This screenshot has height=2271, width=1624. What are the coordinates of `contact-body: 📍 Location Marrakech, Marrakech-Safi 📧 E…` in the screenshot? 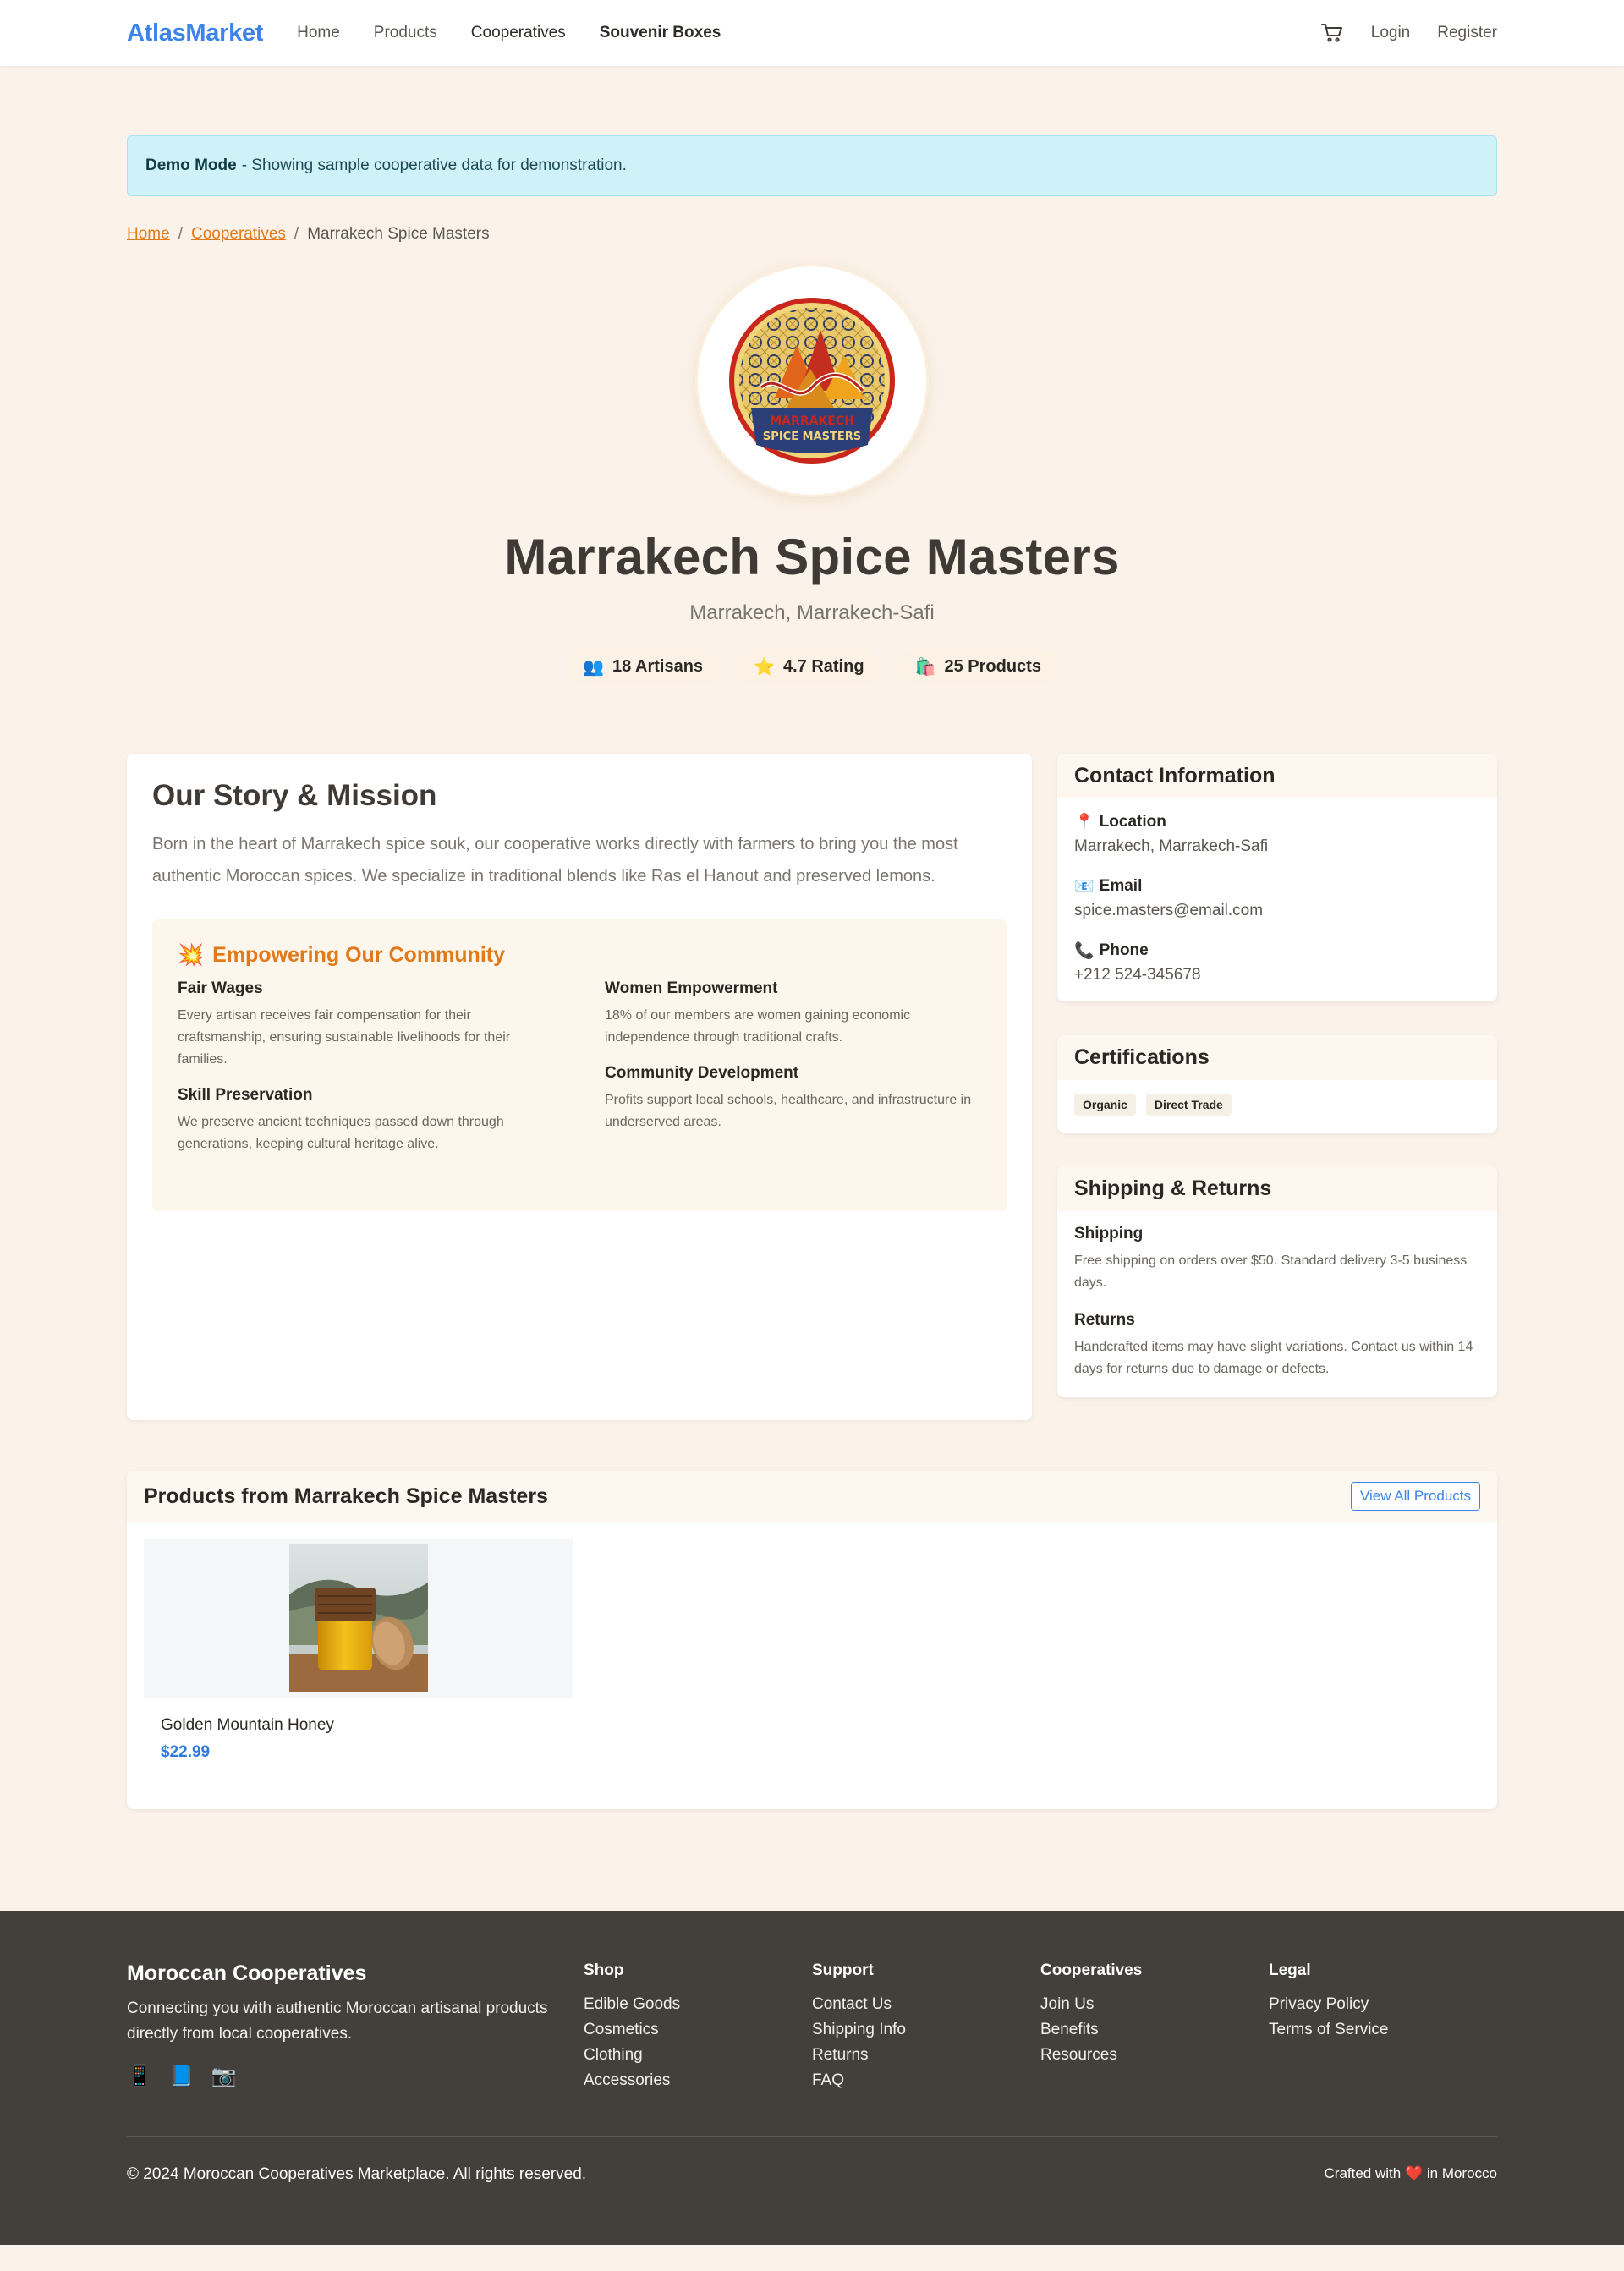 It's located at (1277, 899).